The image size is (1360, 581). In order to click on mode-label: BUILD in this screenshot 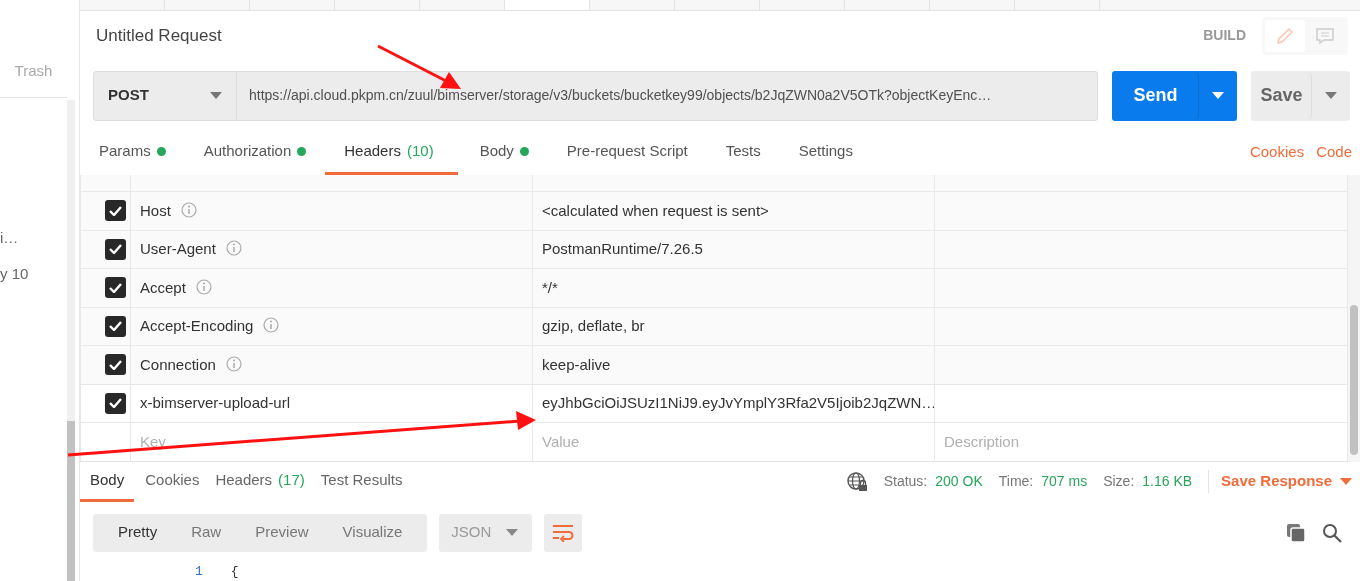, I will do `click(1224, 36)`.